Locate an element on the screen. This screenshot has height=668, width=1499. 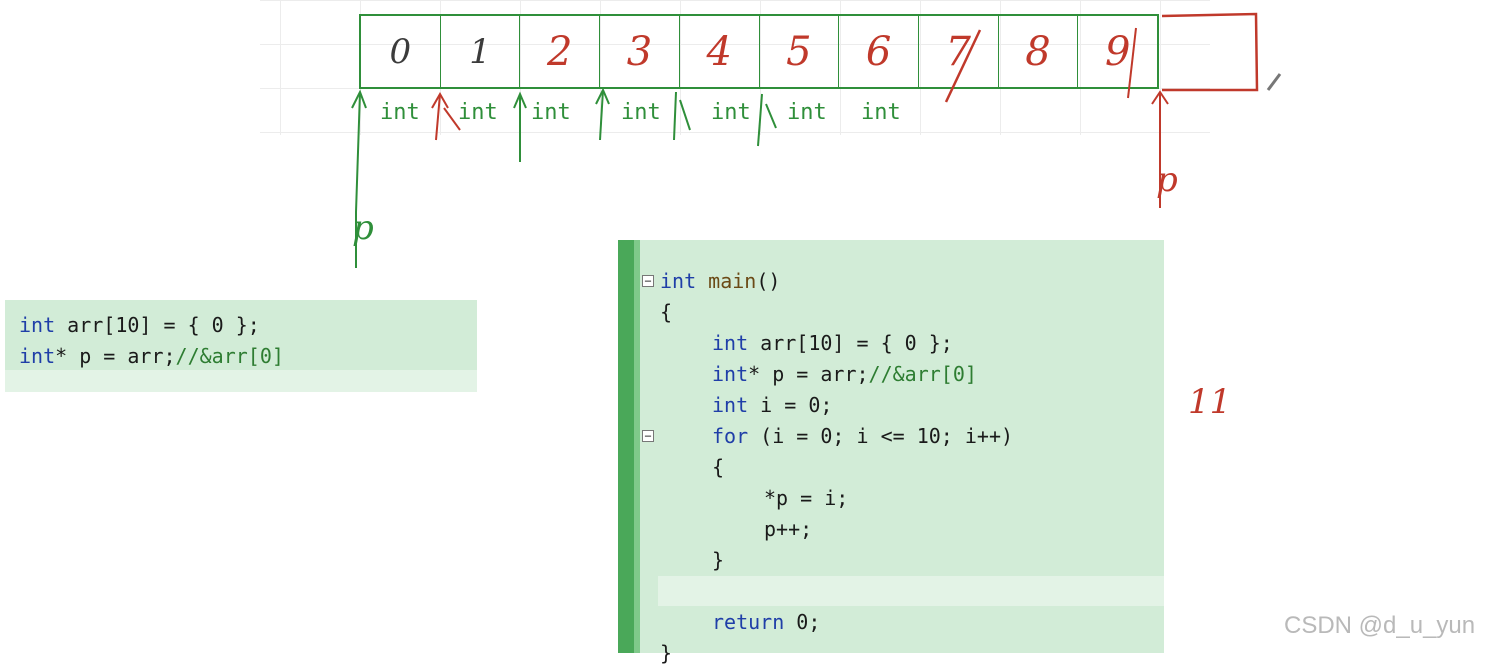
watermark: CSDN @d_u_yun is located at coordinates (1380, 625).